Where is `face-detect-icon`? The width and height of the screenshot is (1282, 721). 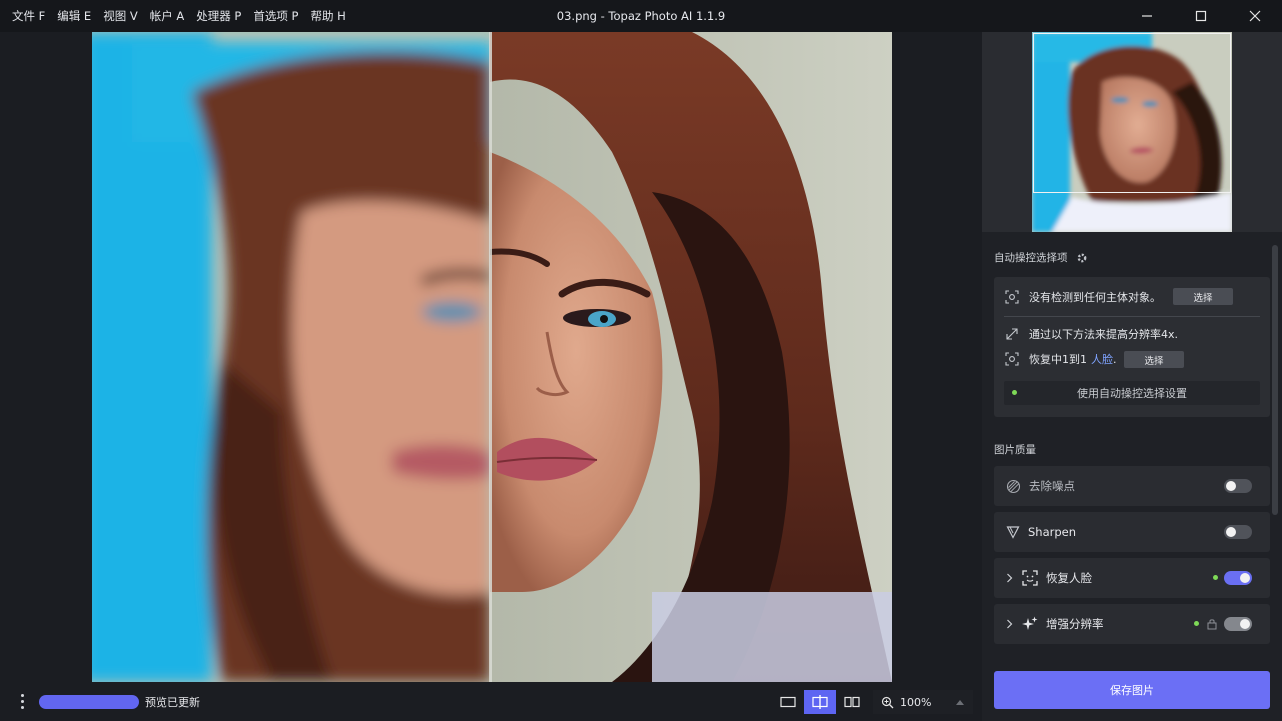
face-detect-icon is located at coordinates (1012, 359).